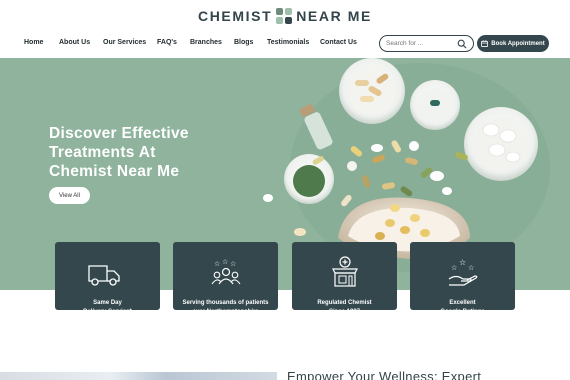 The height and width of the screenshot is (380, 570). I want to click on feature-label-ratings: Excellent Google Ratings, so click(462, 307).